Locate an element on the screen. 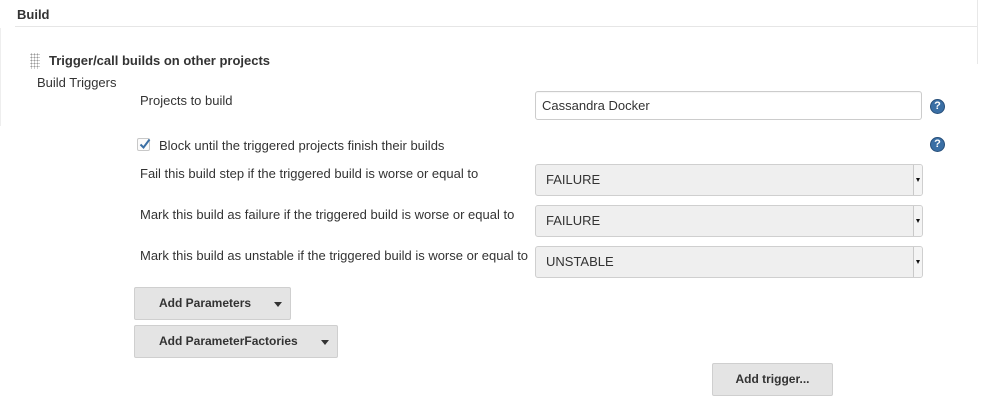  add-parameter-factories-button: Add ParameterFactories is located at coordinates (236, 341).